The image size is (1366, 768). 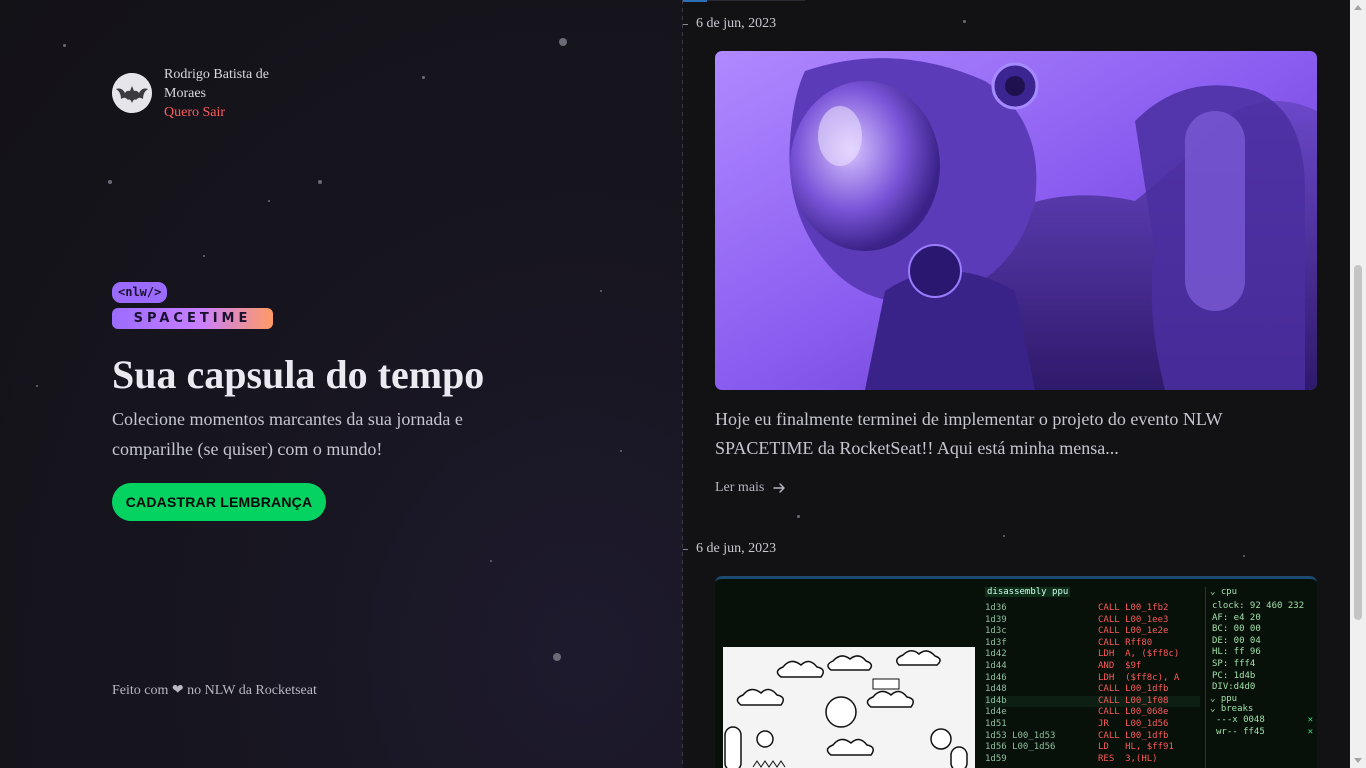 What do you see at coordinates (1120, 665) in the screenshot?
I see `disassembly-op: AND $9f` at bounding box center [1120, 665].